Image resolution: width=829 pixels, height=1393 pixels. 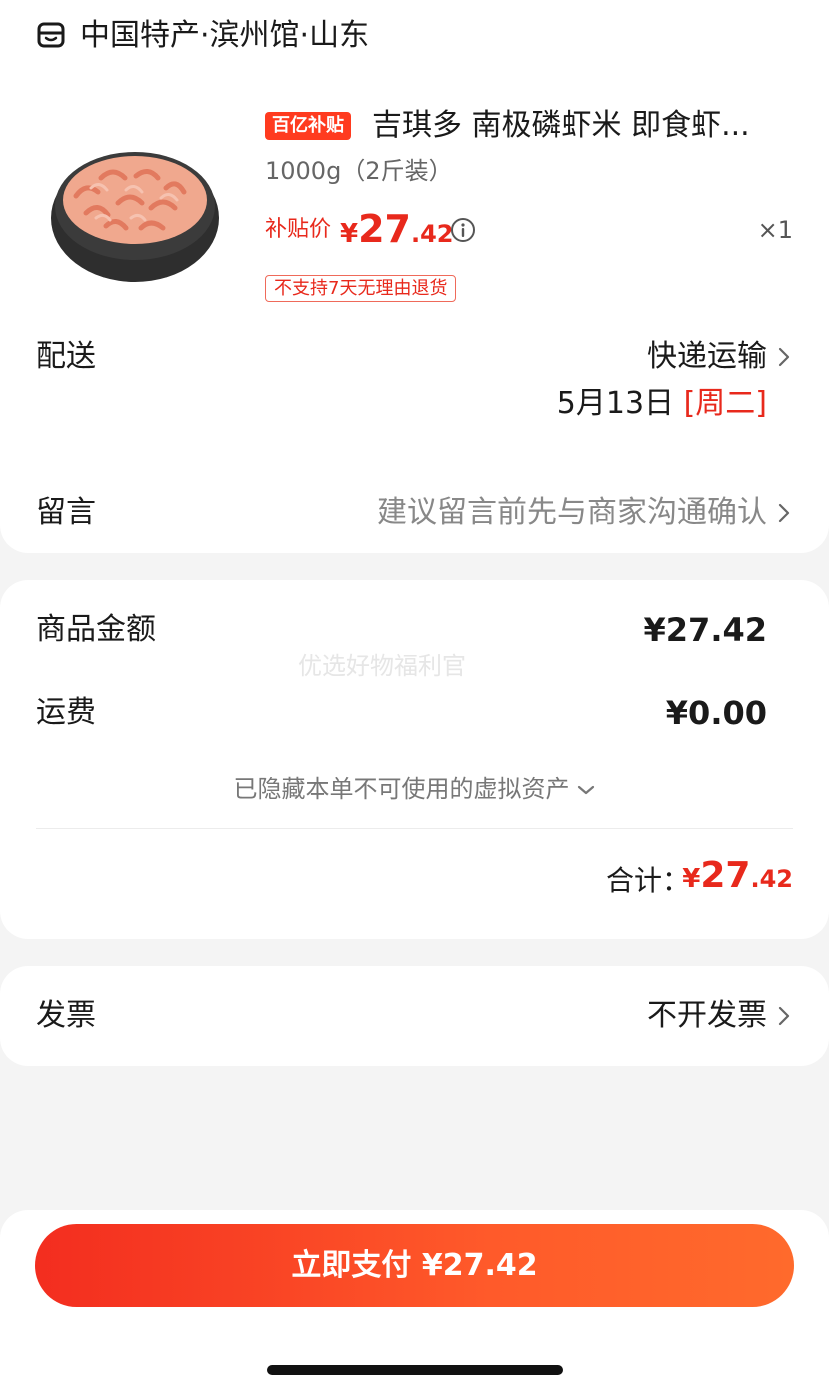 I want to click on invoice-card: 发票 不开发票, so click(x=414, y=1016).